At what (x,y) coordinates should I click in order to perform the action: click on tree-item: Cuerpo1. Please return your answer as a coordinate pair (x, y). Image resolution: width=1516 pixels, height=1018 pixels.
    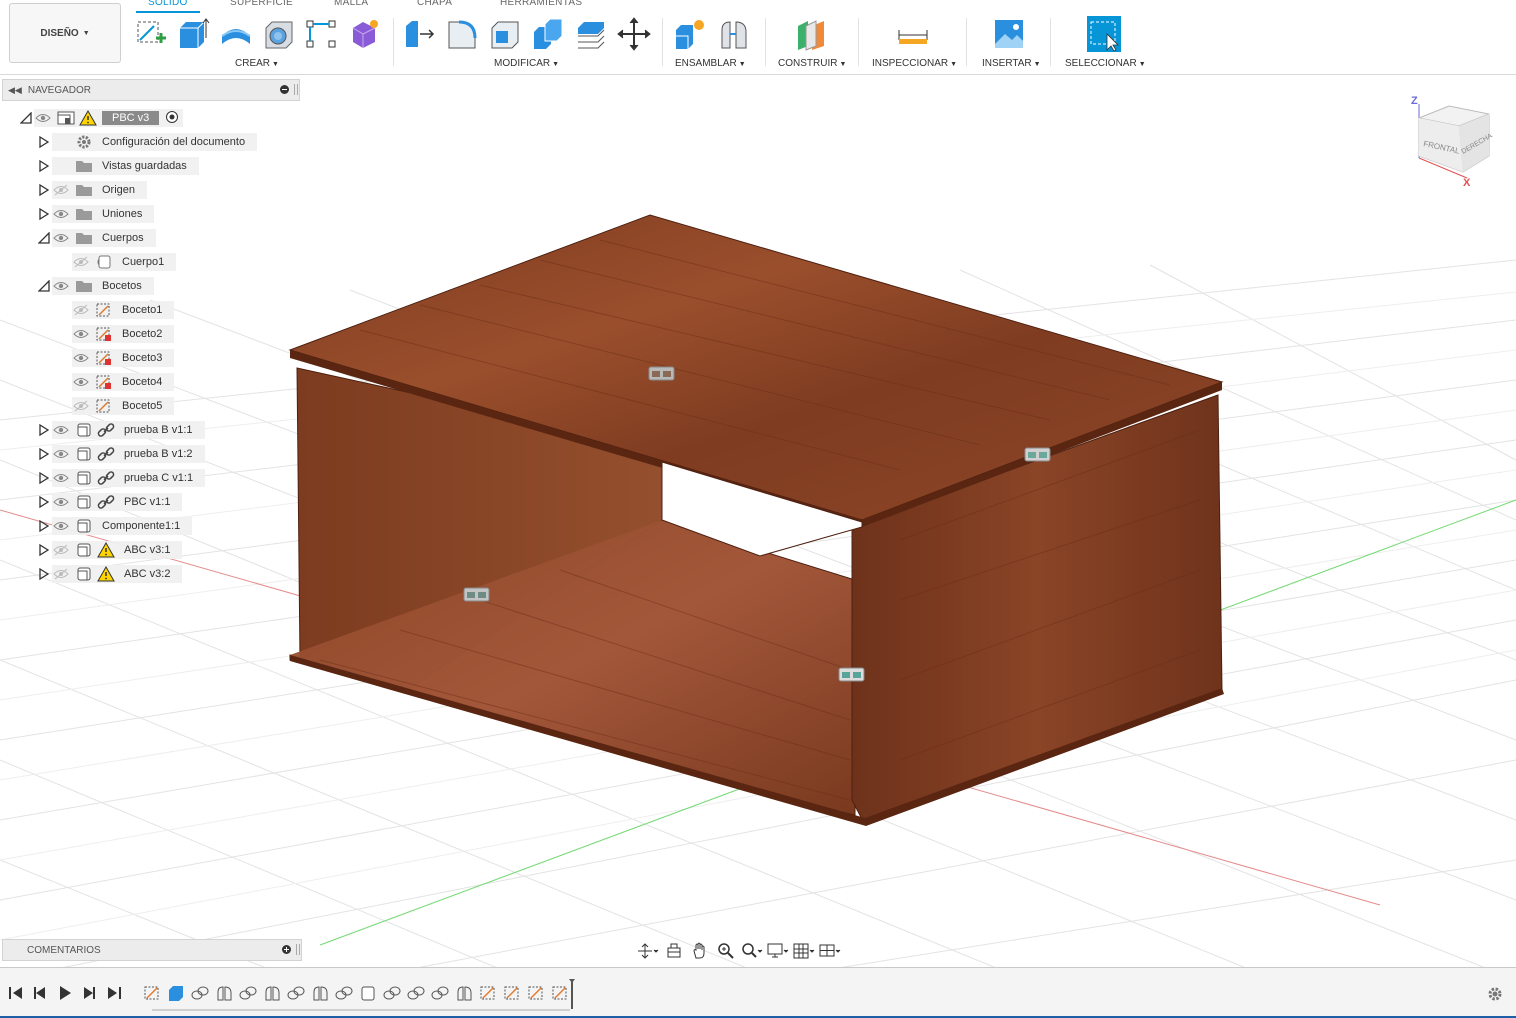
    Looking at the image, I should click on (117, 262).